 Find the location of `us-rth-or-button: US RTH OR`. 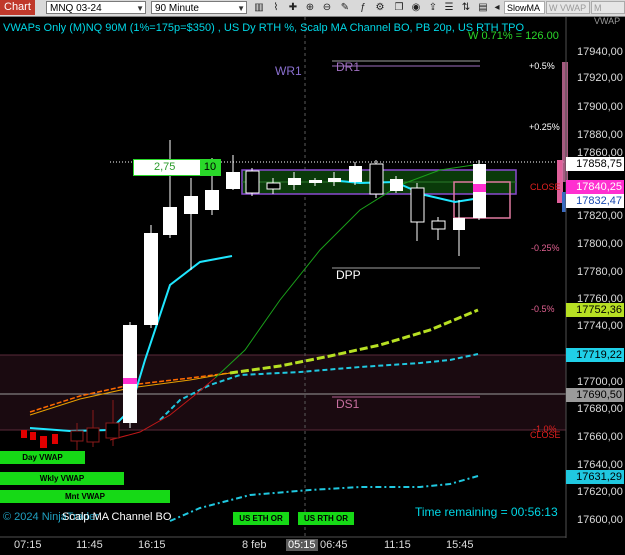

us-rth-or-button: US RTH OR is located at coordinates (326, 518).